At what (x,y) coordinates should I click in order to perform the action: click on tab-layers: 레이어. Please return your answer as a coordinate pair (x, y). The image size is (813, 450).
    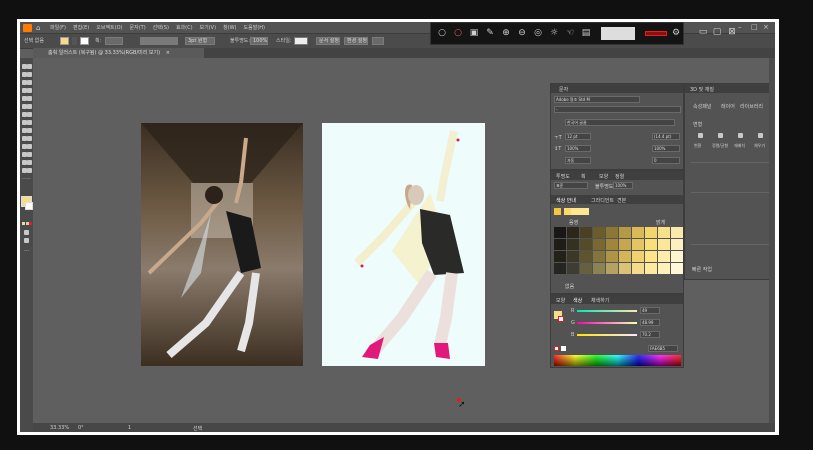
    Looking at the image, I should click on (728, 106).